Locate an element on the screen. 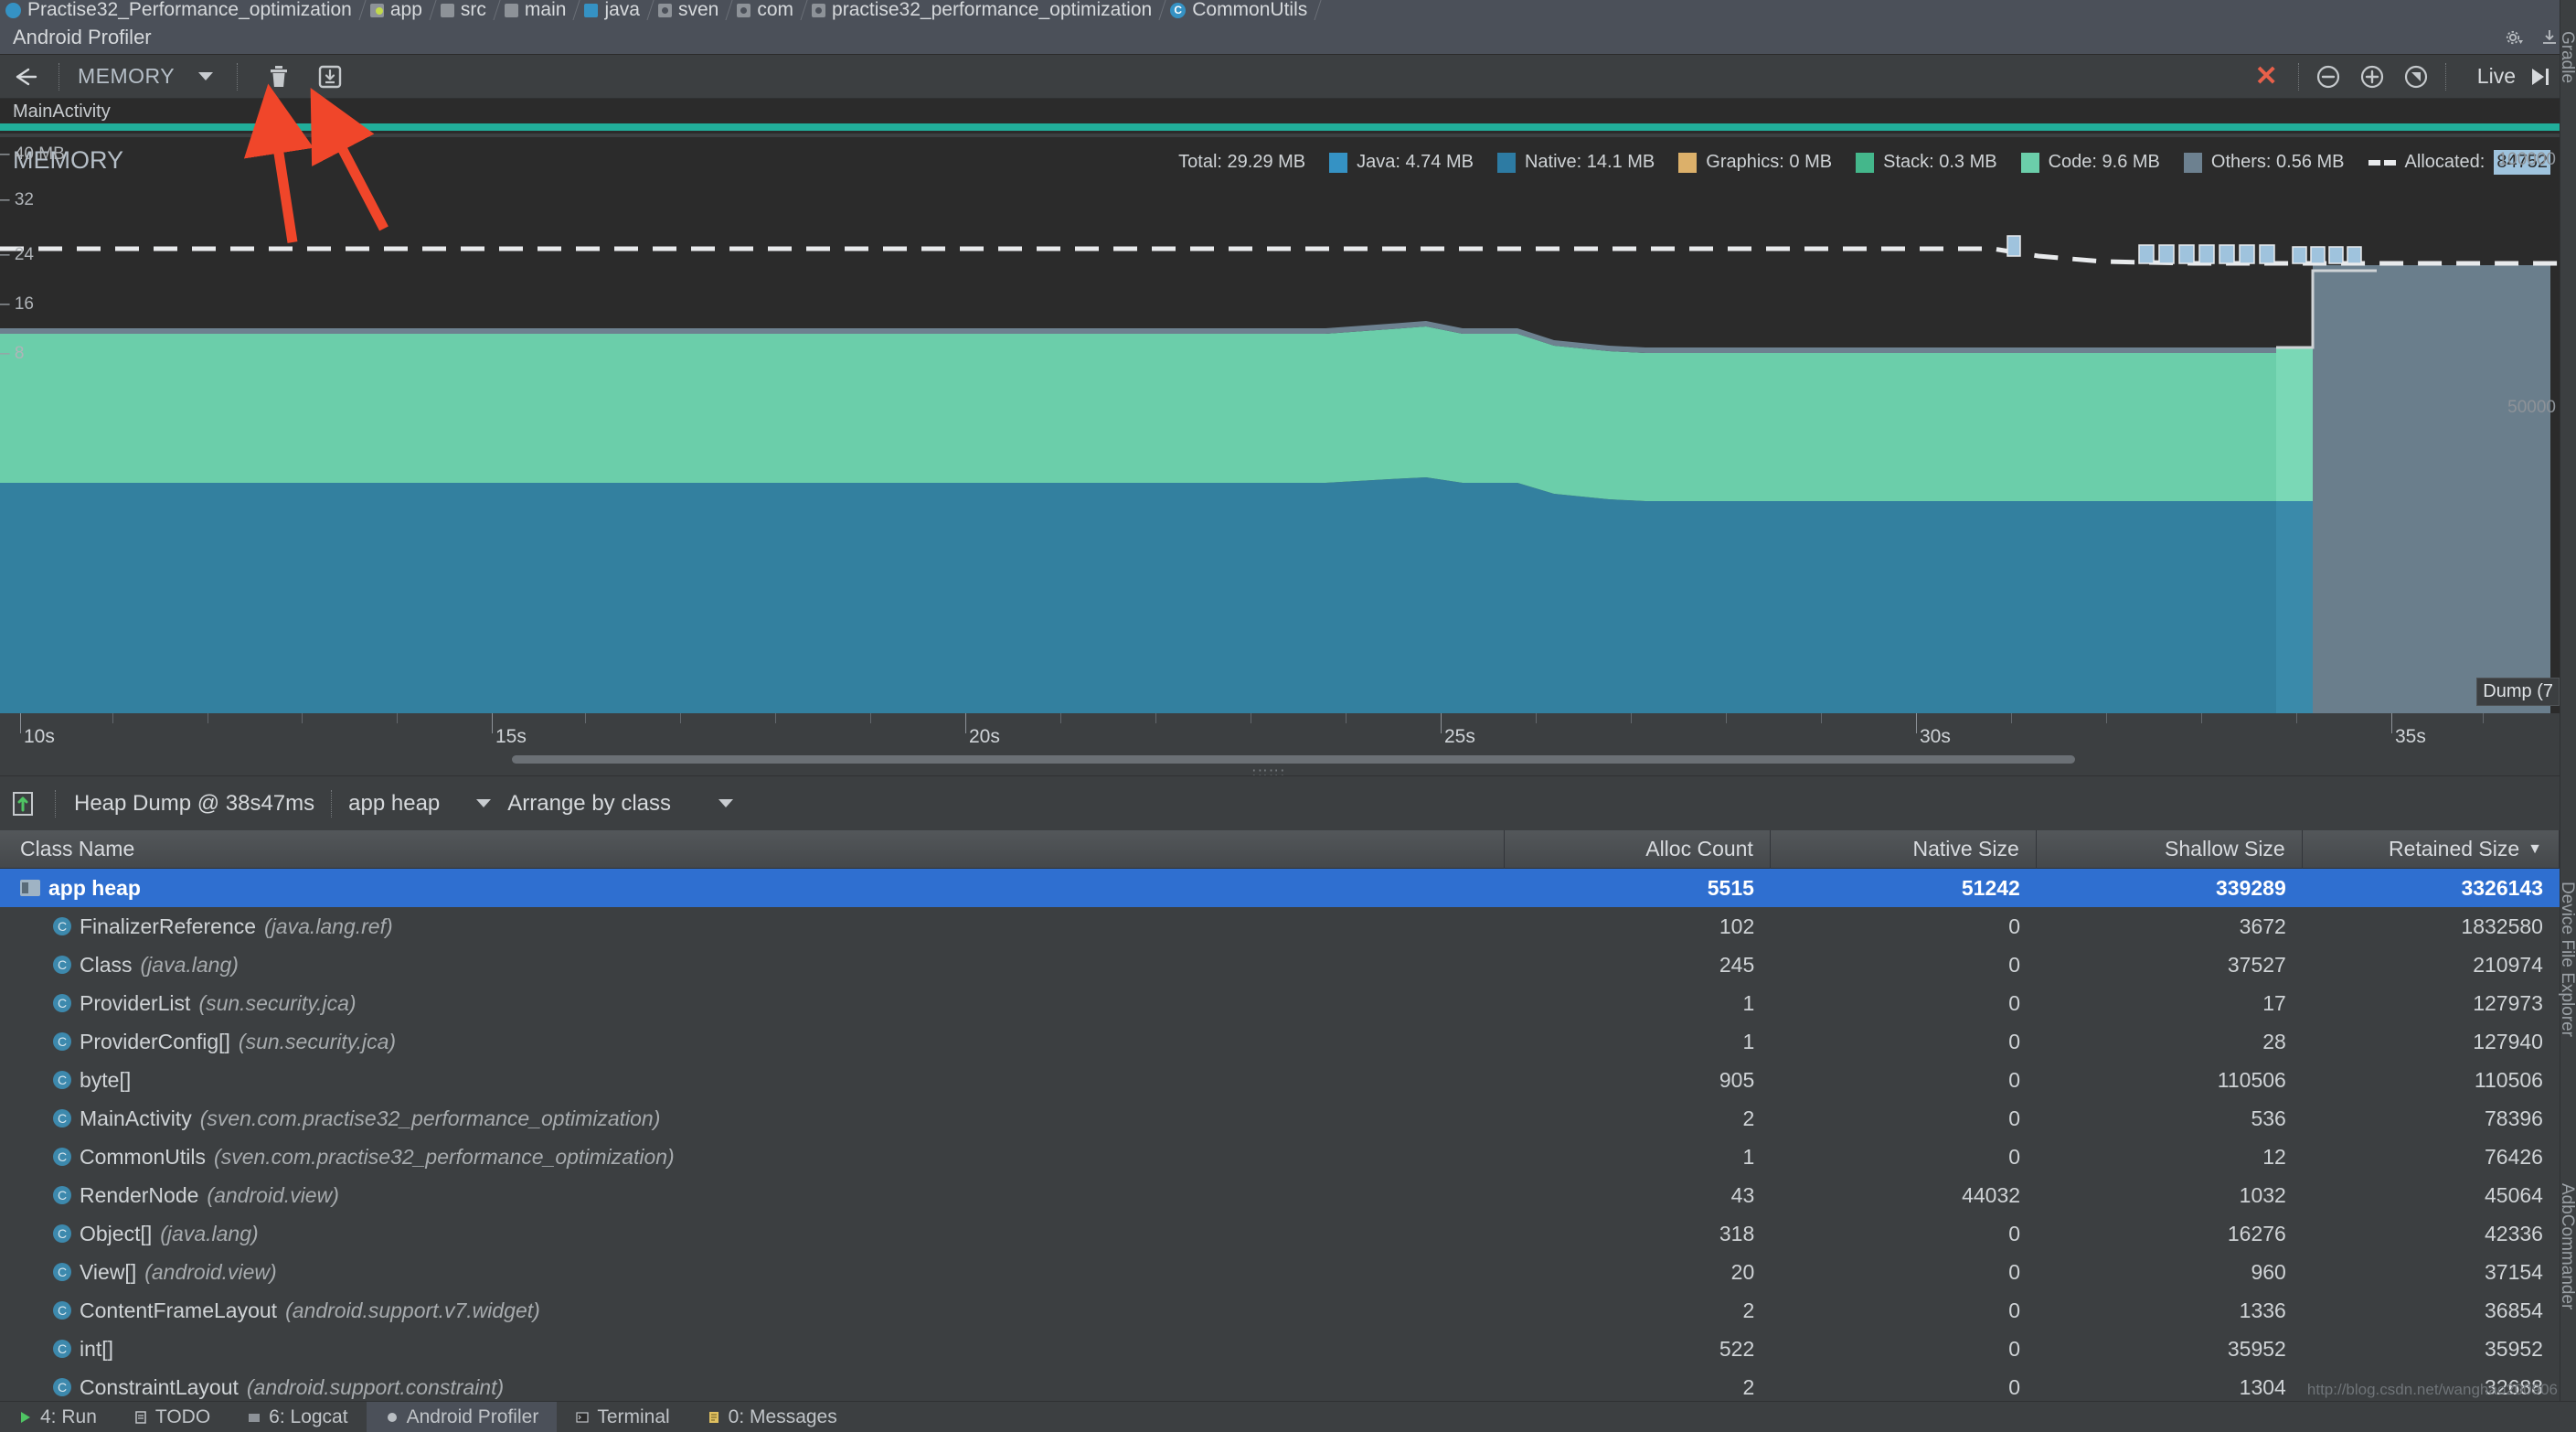 This screenshot has height=1432, width=2576. breadcrumb-item-main: main is located at coordinates (539, 10).